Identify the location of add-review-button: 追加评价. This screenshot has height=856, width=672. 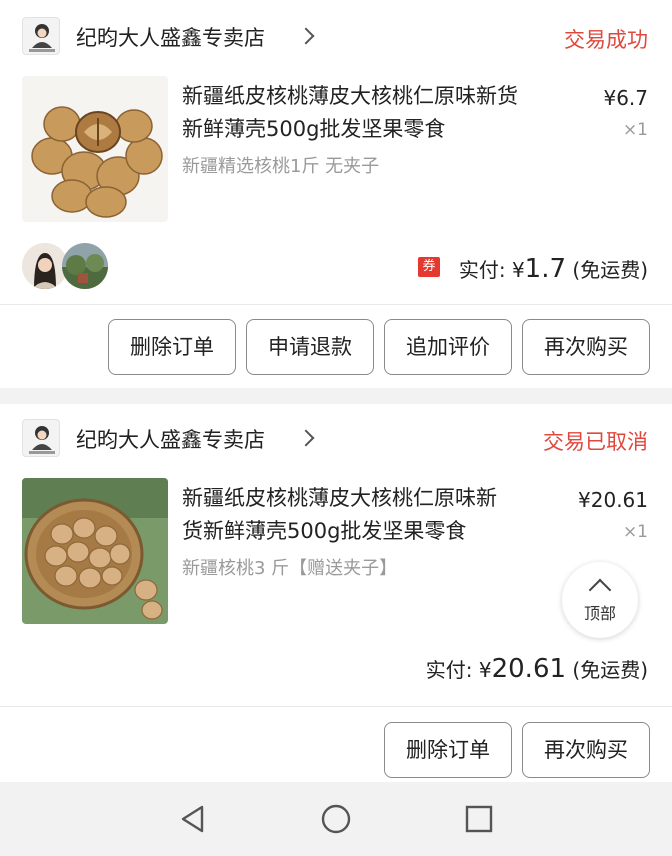
(448, 347).